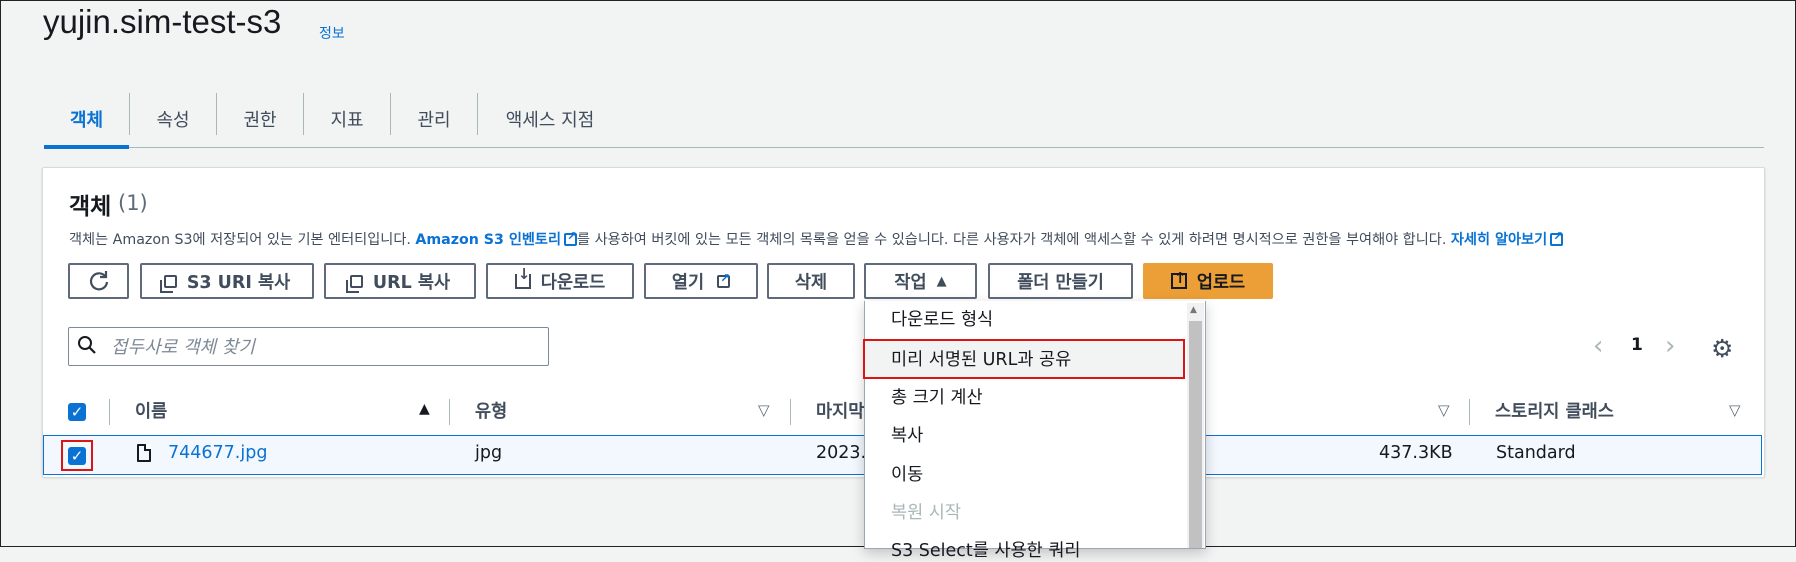 Image resolution: width=1796 pixels, height=562 pixels. I want to click on column-header-storage-class: 스토리지 클래스, so click(1554, 410).